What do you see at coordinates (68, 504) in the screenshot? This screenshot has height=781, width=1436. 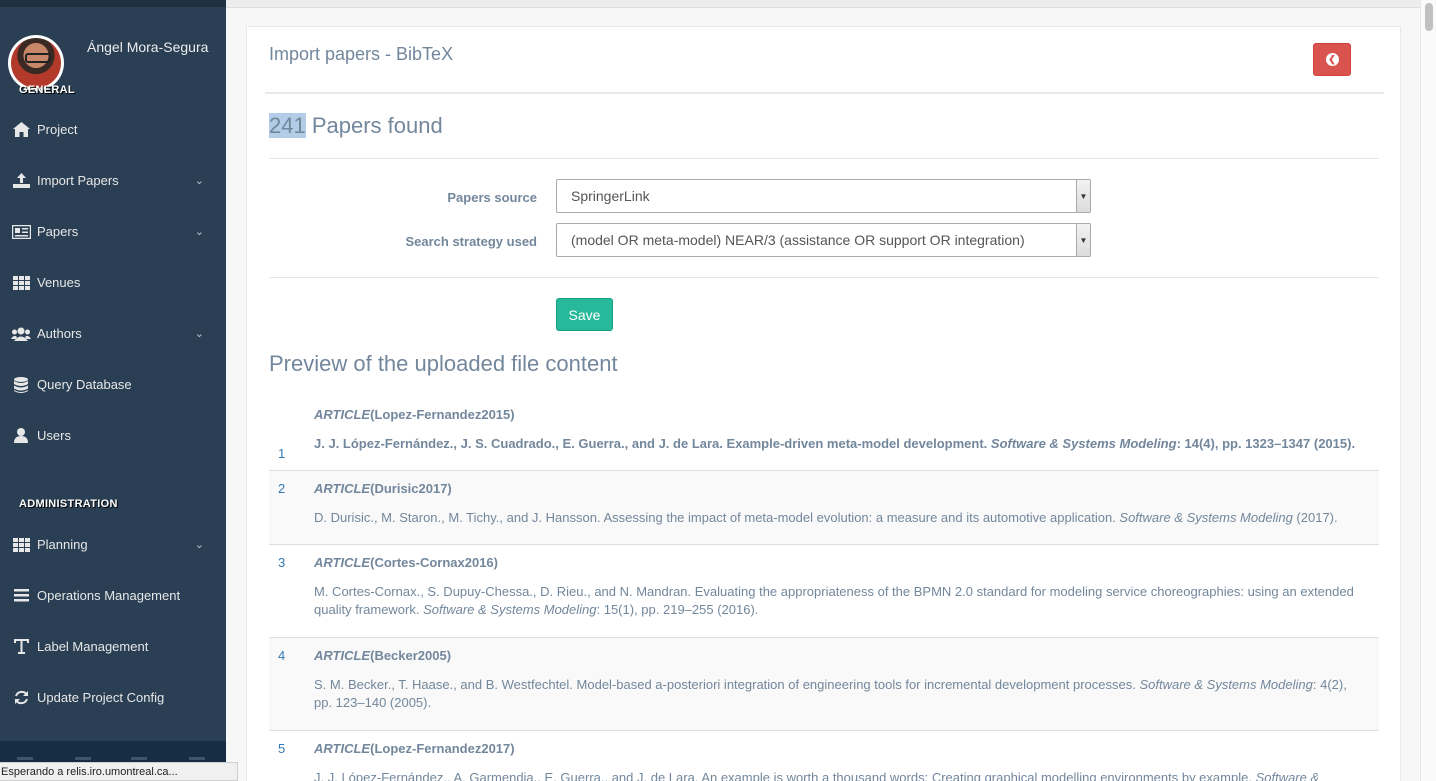 I see `section-title-administration: ADMINISTRATION` at bounding box center [68, 504].